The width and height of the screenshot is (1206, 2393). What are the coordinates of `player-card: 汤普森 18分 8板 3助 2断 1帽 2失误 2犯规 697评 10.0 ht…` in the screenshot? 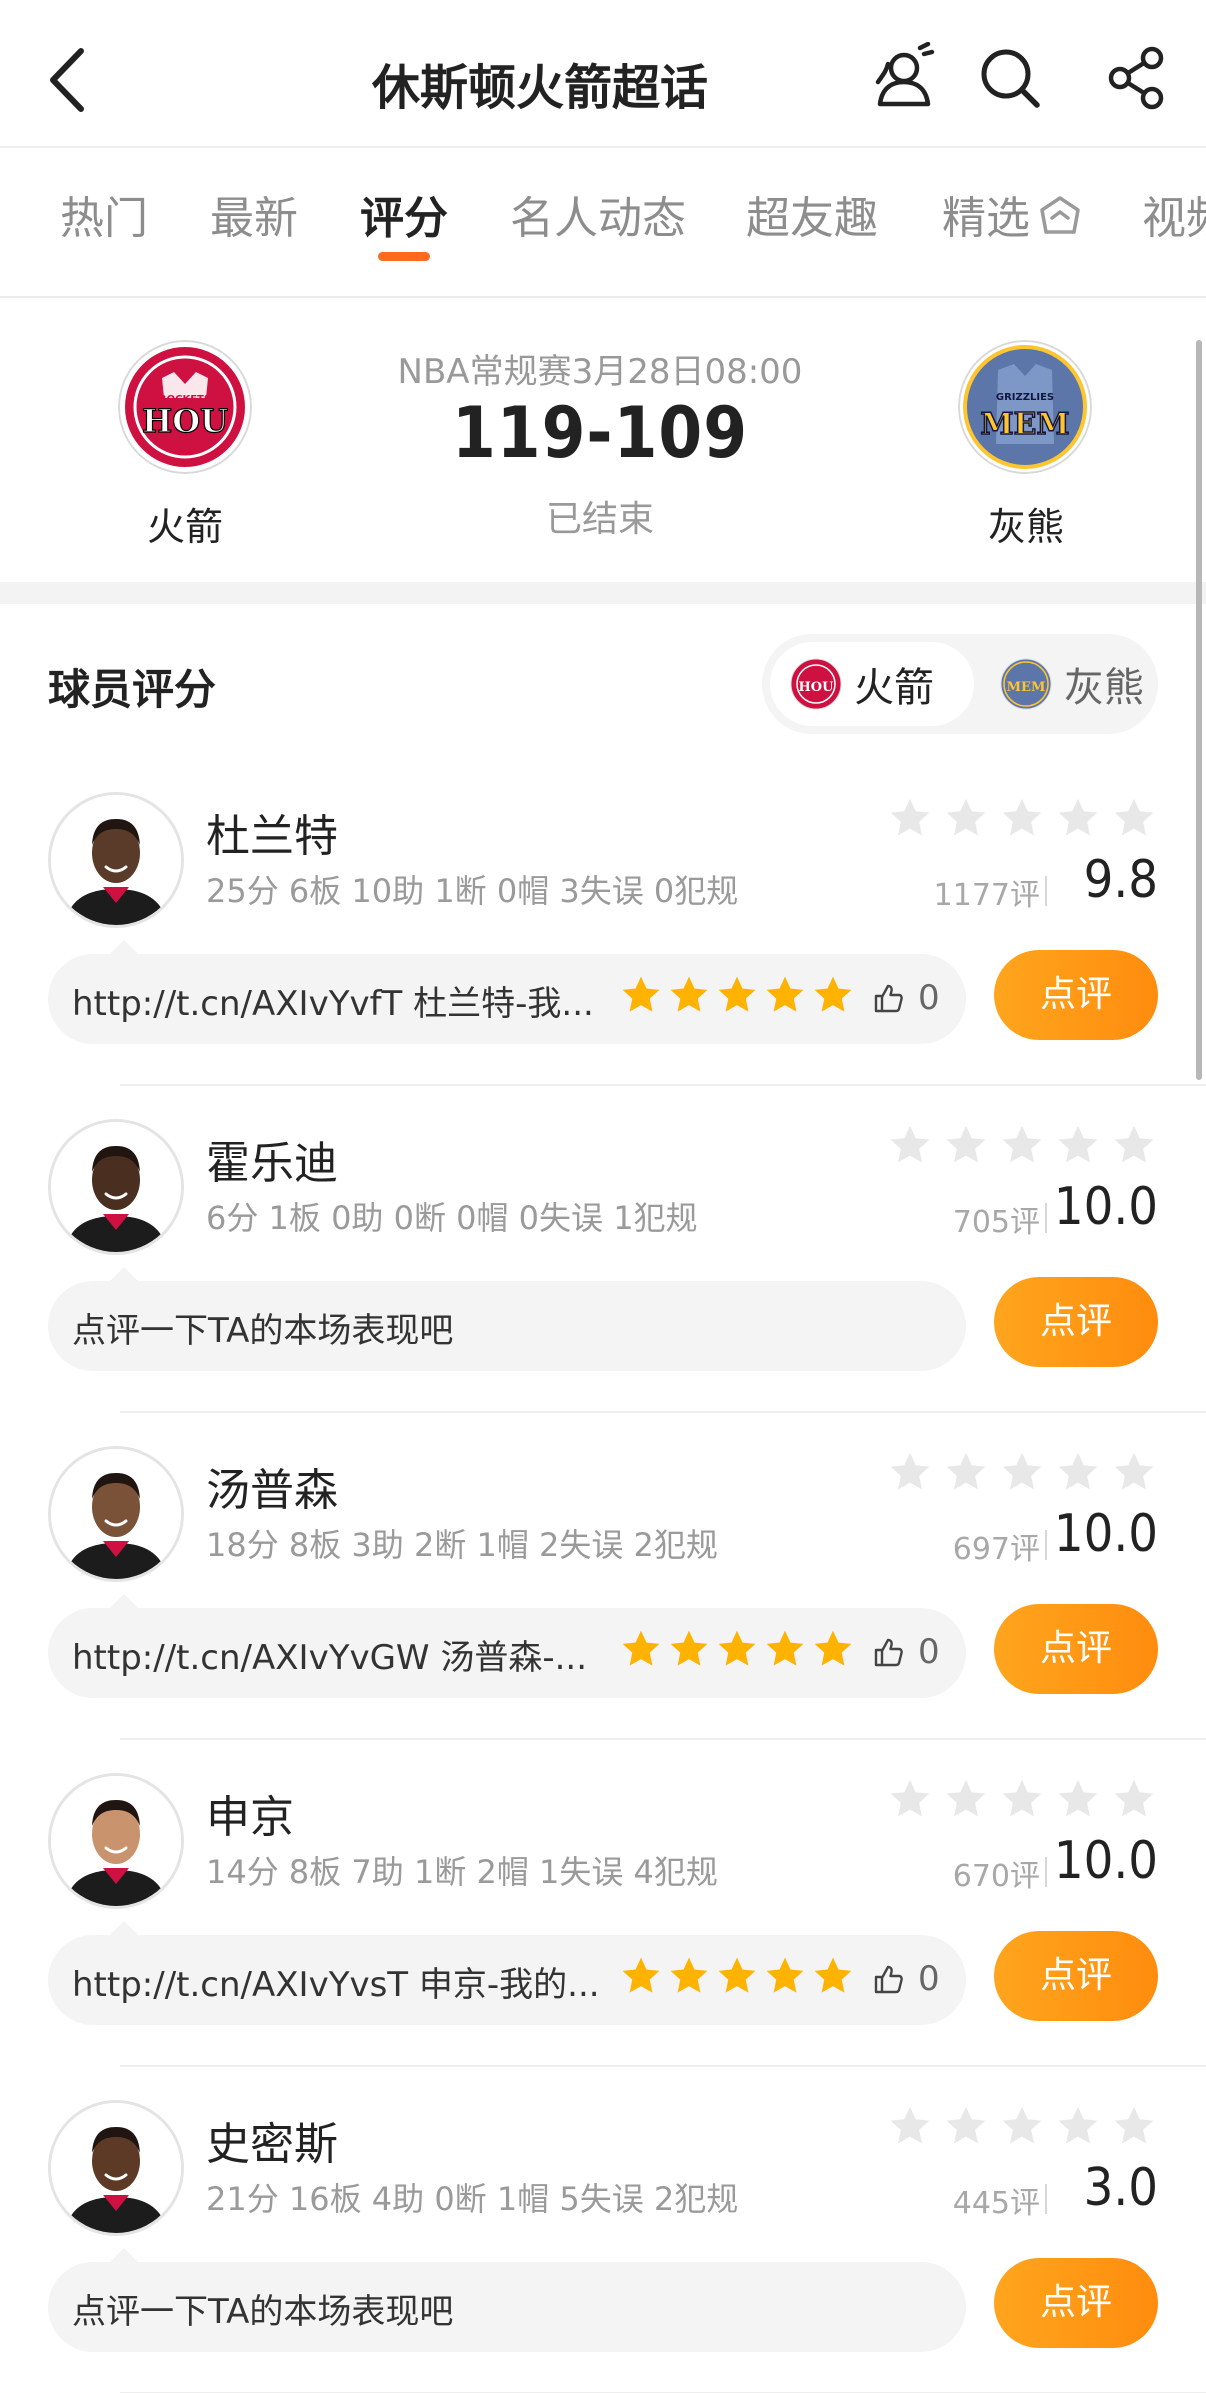 It's located at (603, 1577).